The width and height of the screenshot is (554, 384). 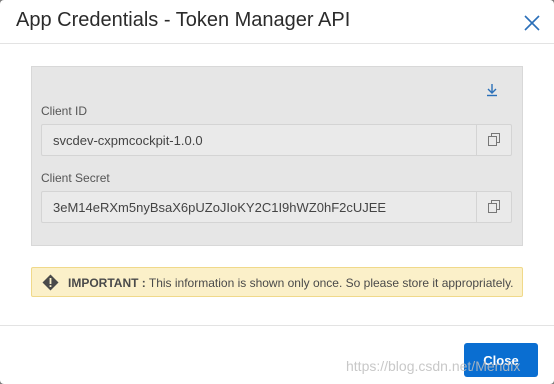 What do you see at coordinates (277, 325) in the screenshot?
I see `footer-divider` at bounding box center [277, 325].